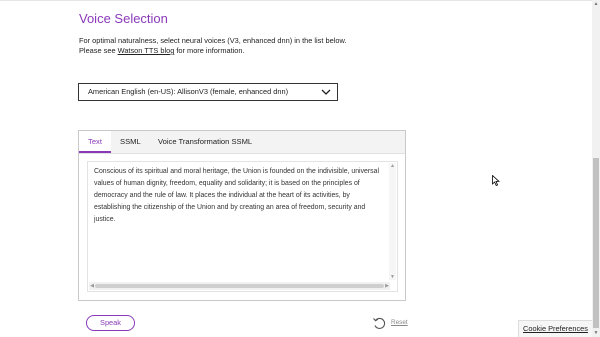  What do you see at coordinates (110, 323) in the screenshot?
I see `speak-button: Speak` at bounding box center [110, 323].